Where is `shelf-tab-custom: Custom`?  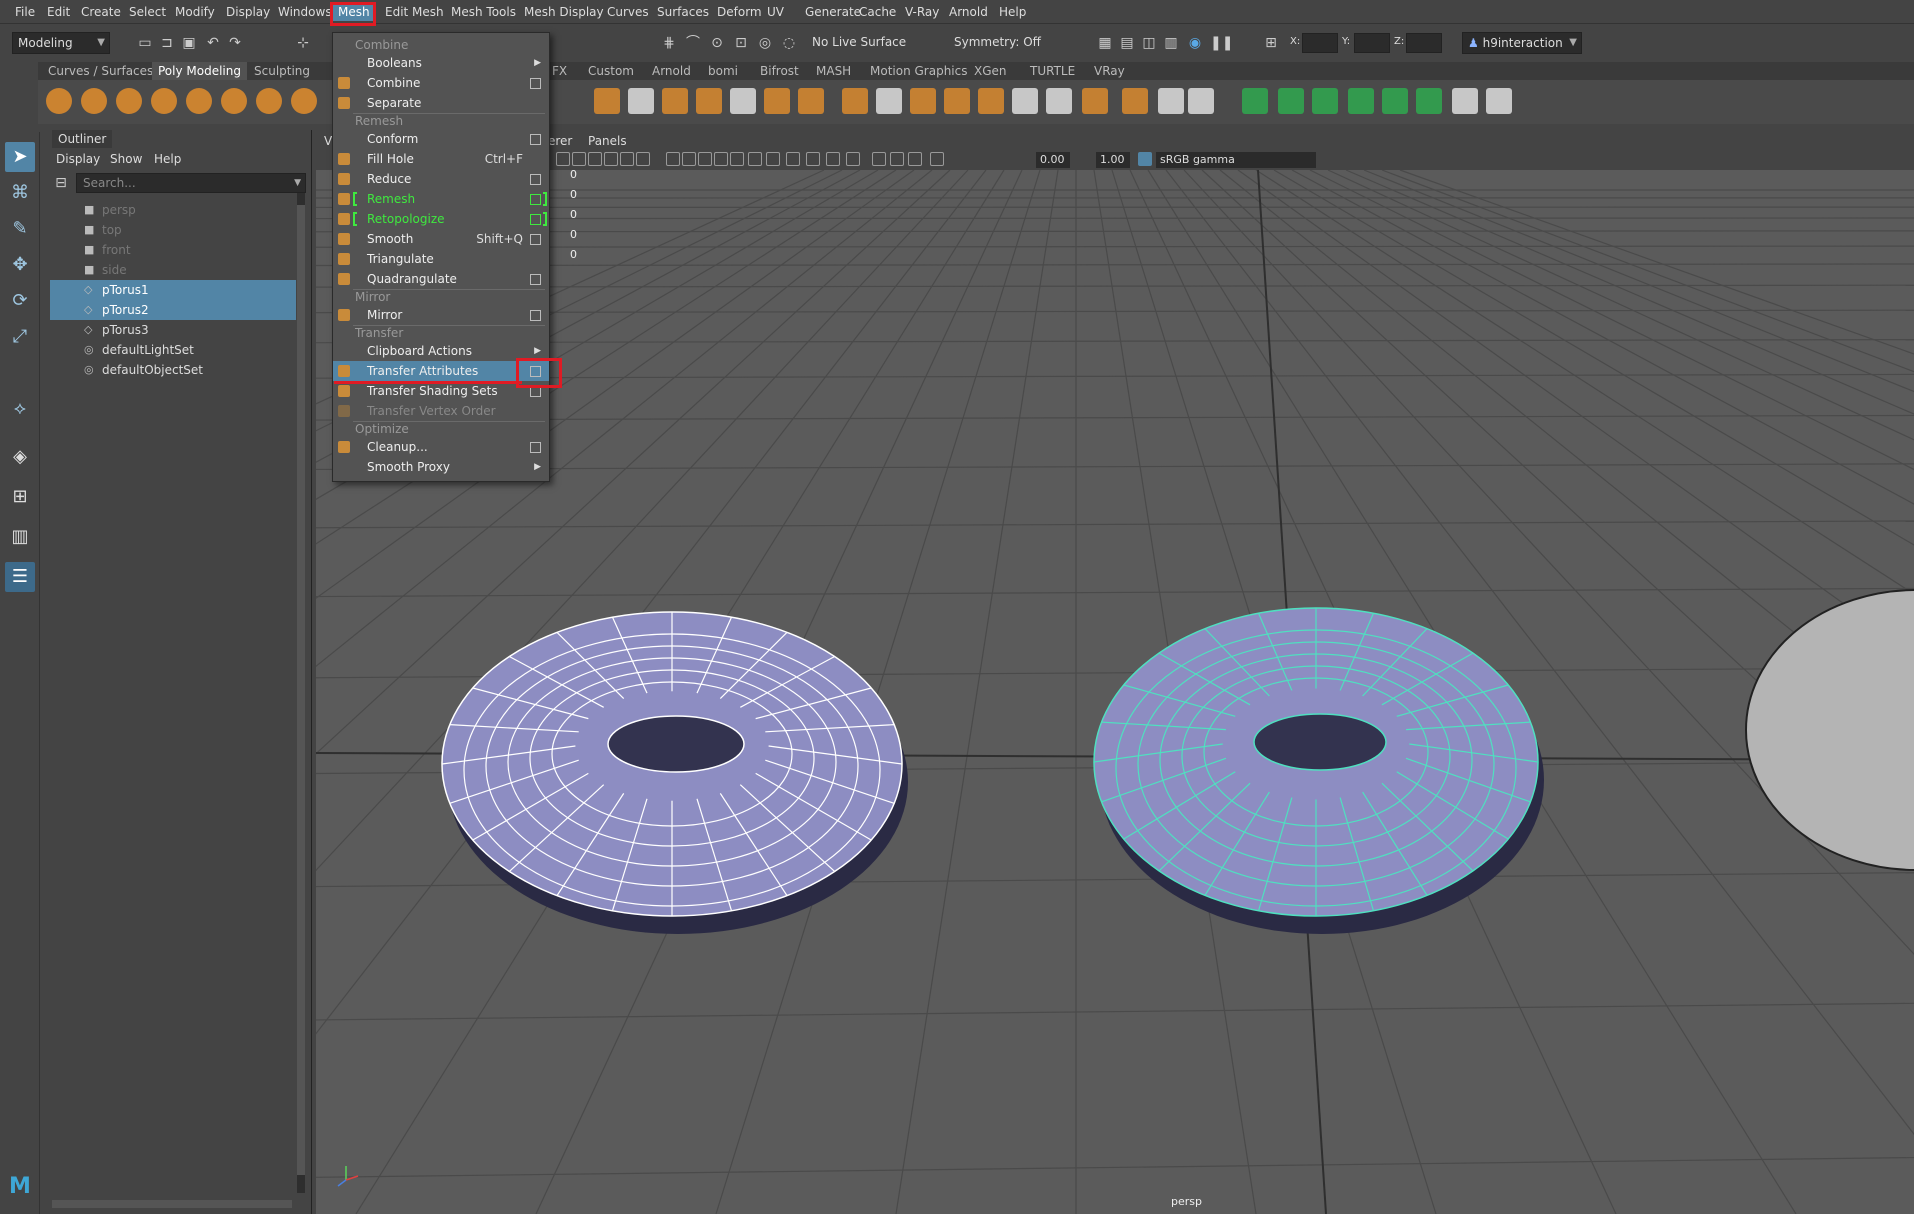
shelf-tab-custom: Custom is located at coordinates (611, 71).